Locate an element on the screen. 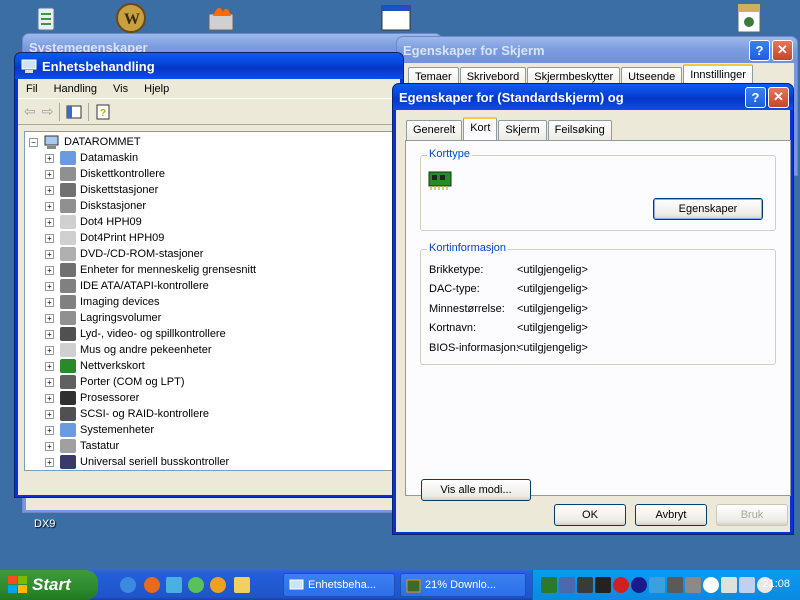 The image size is (800, 600). window-shortcut-icon is located at coordinates (396, 18).